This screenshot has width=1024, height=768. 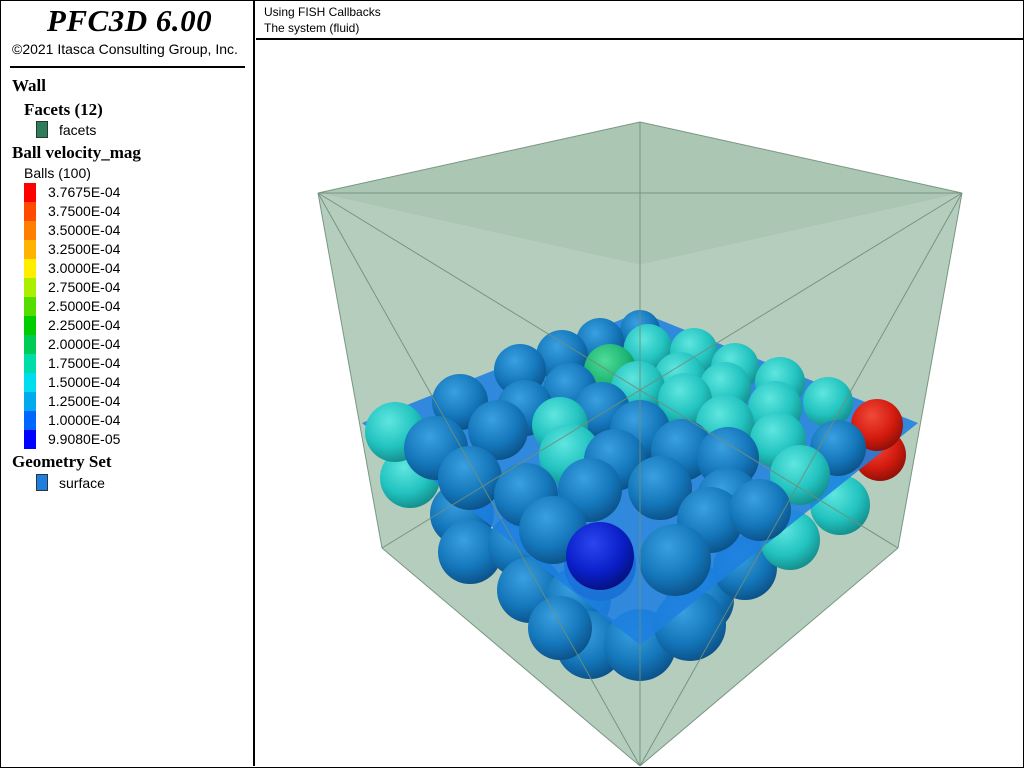 I want to click on header-title: Using FISH Callbacks, so click(x=322, y=12).